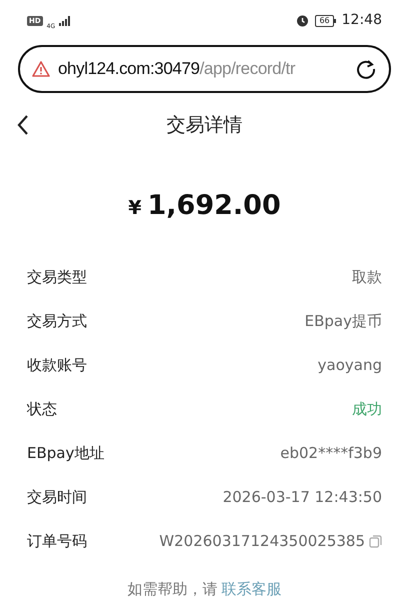  I want to click on detail-value: eb02****f3b9, so click(331, 453).